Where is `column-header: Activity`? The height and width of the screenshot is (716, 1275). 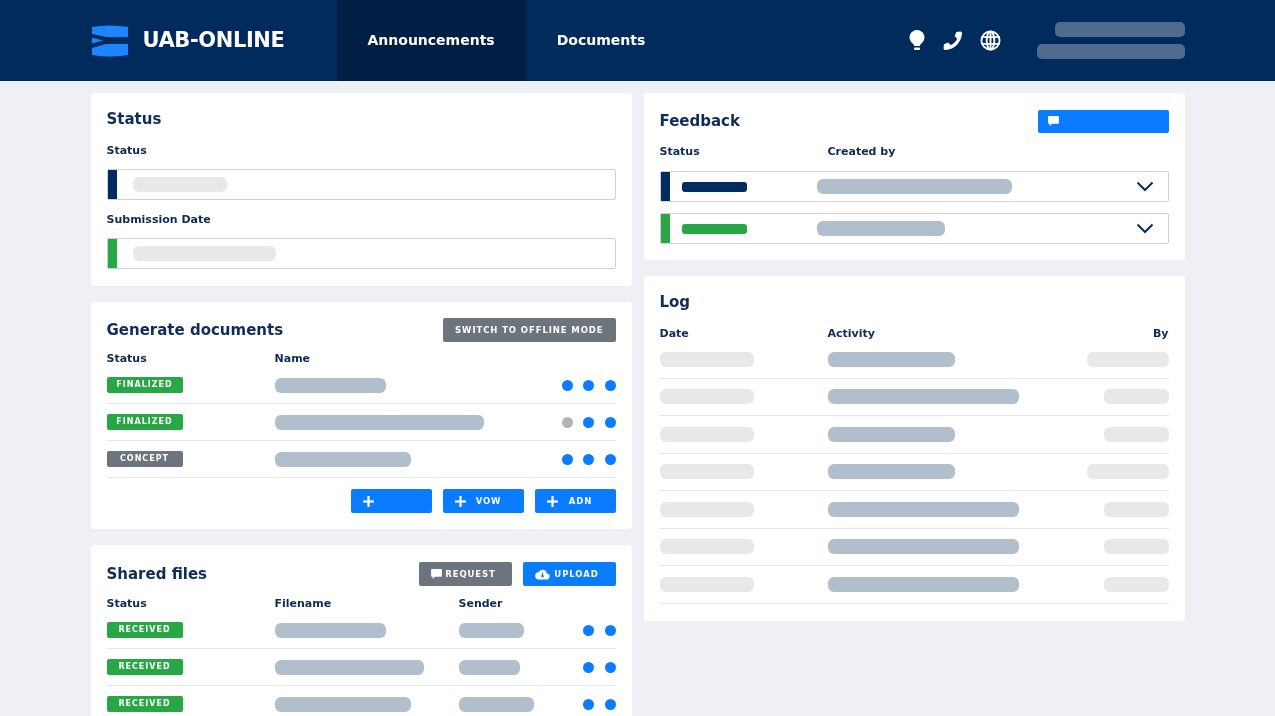
column-header: Activity is located at coordinates (851, 333).